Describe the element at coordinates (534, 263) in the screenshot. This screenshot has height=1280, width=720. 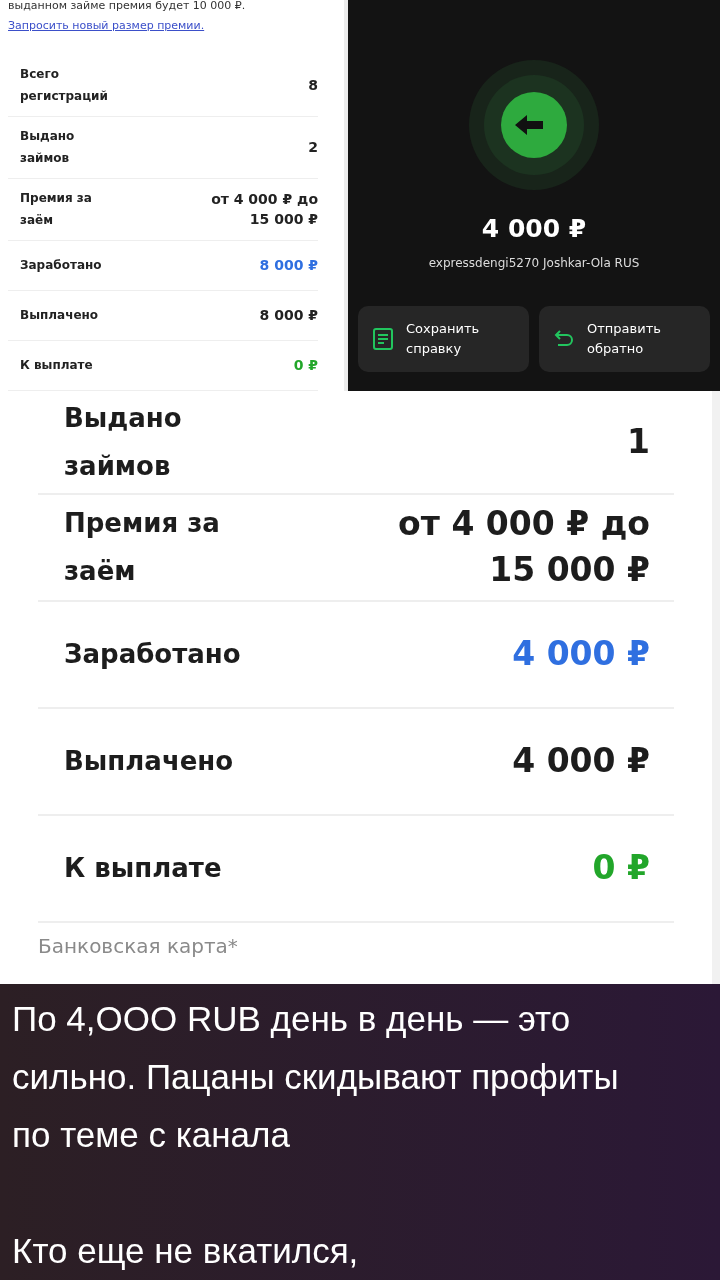
I see `merchant-name: expressdengi5270 Joshkar-Ola RUS` at that location.